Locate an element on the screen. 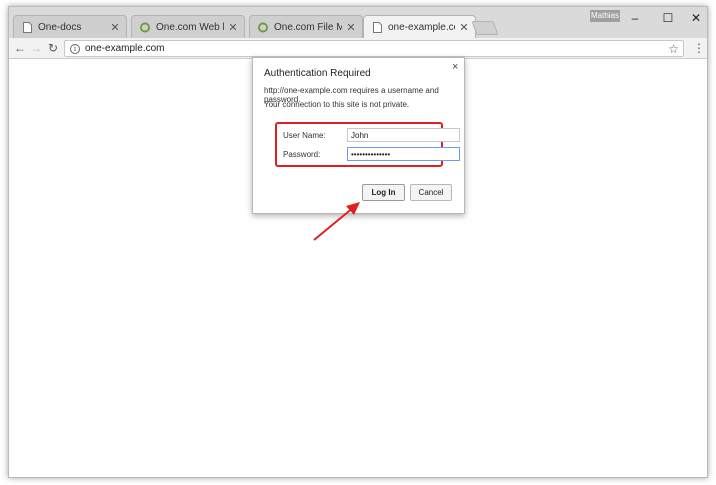 The width and height of the screenshot is (716, 485). profile-button: Mathias is located at coordinates (605, 16).